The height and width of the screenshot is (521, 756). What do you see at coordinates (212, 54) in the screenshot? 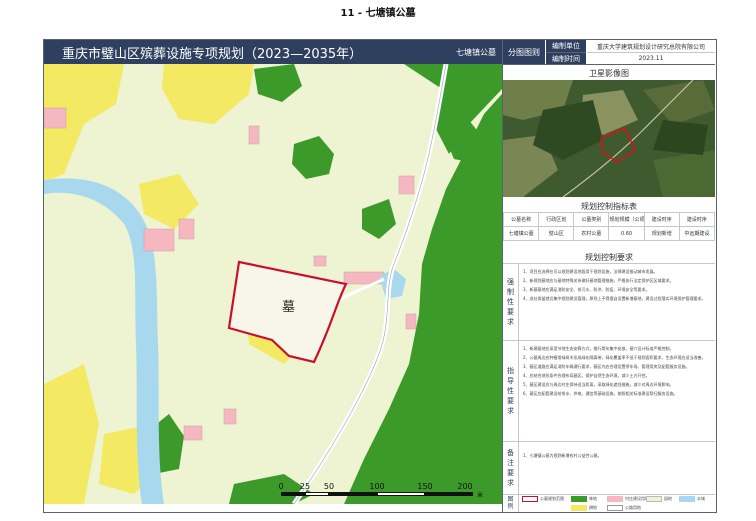
I see `plan-title: 重庆市璧山区殡葬设施专项规划（2023—2035年）` at bounding box center [212, 54].